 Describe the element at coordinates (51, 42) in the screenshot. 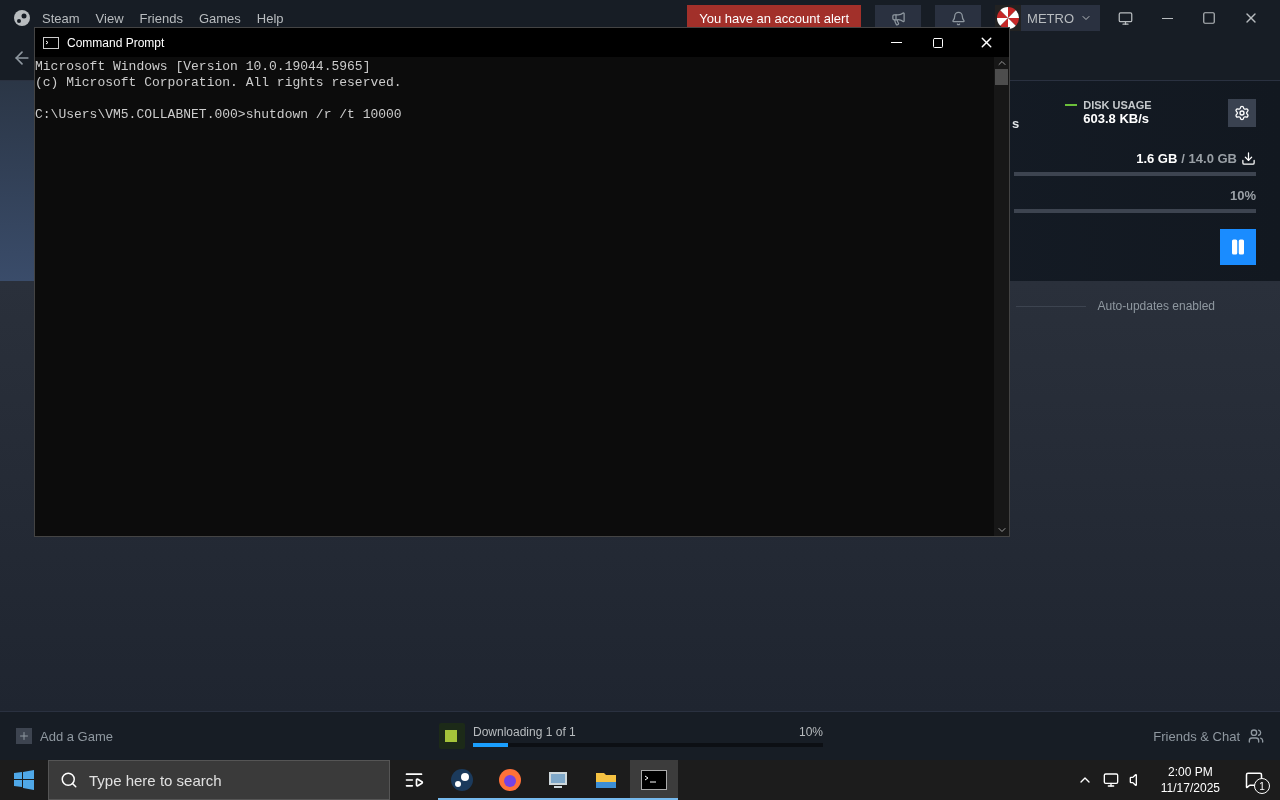

I see `console-icon` at that location.